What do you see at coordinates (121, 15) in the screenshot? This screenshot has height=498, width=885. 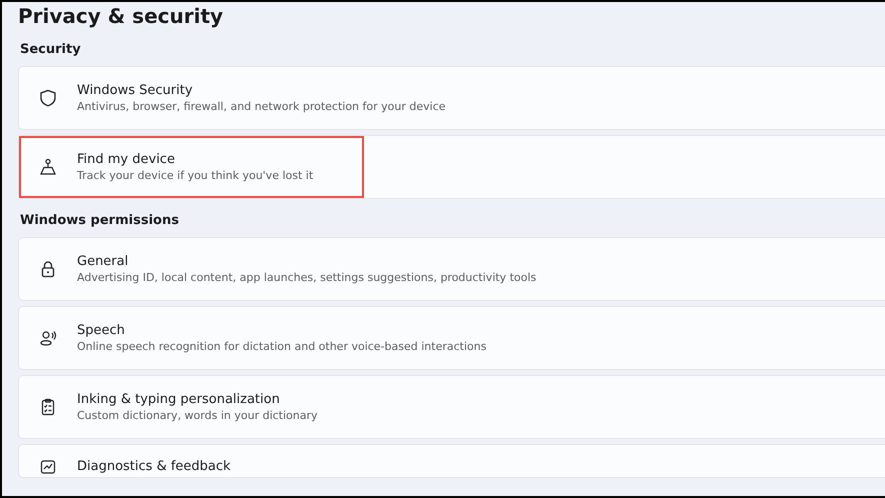 I see `page-title: Privacy & security` at bounding box center [121, 15].